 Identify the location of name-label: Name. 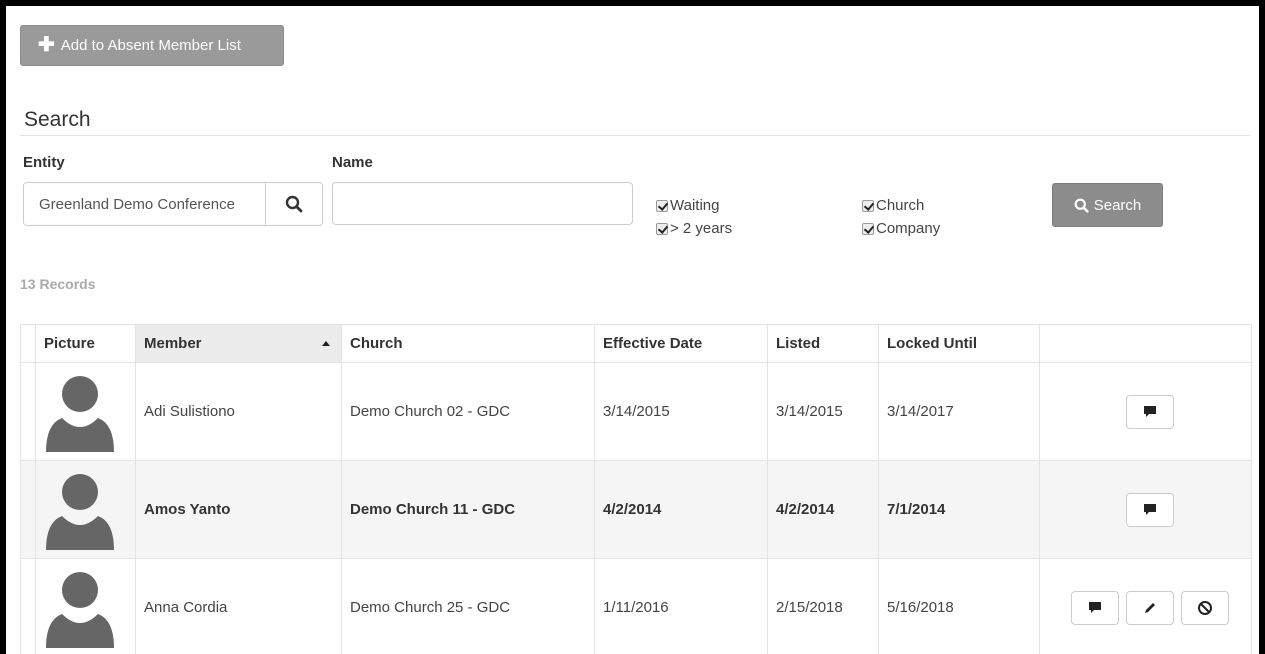
(352, 162).